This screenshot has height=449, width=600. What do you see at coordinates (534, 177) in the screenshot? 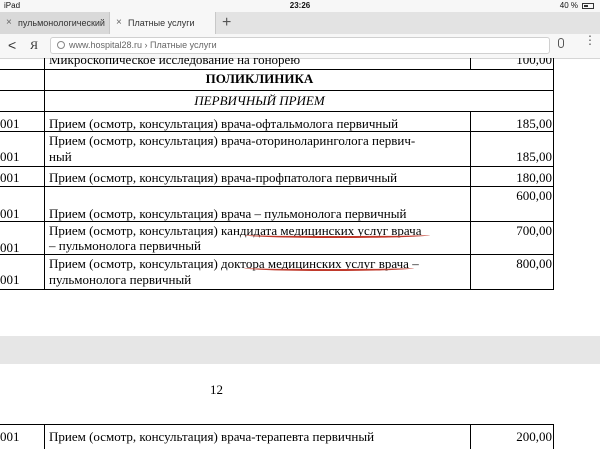
I see `table-cell-price: 180,00` at bounding box center [534, 177].